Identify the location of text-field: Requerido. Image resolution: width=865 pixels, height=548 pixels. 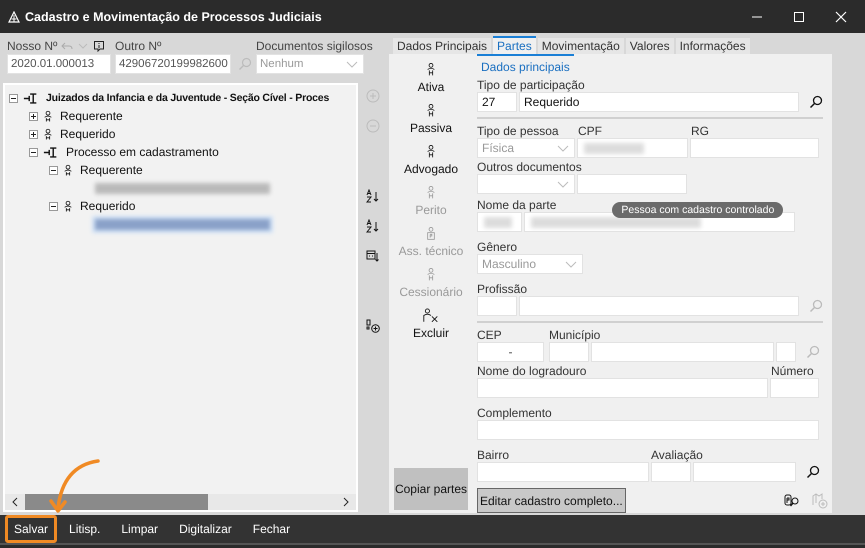
(659, 102).